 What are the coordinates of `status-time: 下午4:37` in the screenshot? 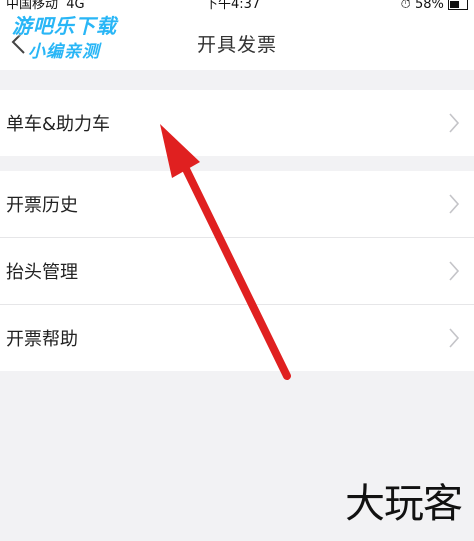 It's located at (233, 6).